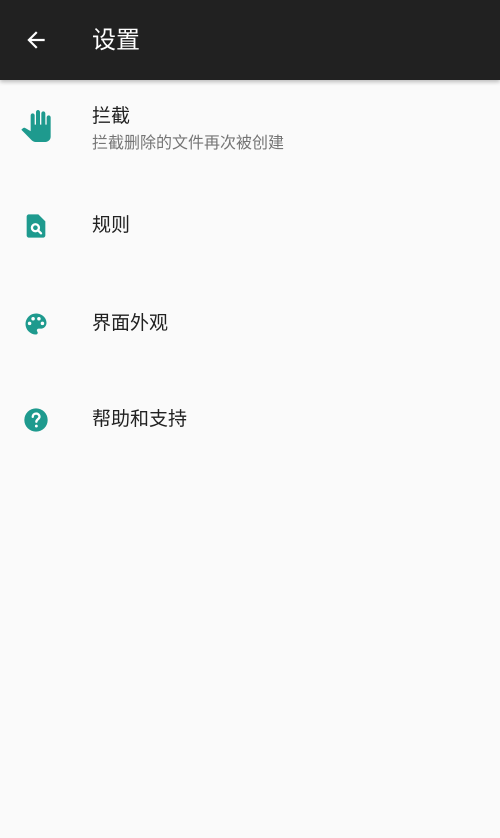 The width and height of the screenshot is (500, 838). I want to click on settings-item-title: 规则, so click(111, 225).